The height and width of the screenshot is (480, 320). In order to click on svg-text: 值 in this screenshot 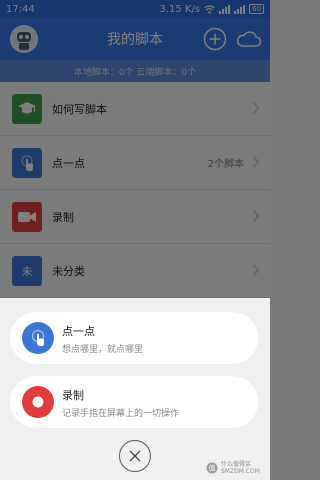, I will do `click(212, 468)`.